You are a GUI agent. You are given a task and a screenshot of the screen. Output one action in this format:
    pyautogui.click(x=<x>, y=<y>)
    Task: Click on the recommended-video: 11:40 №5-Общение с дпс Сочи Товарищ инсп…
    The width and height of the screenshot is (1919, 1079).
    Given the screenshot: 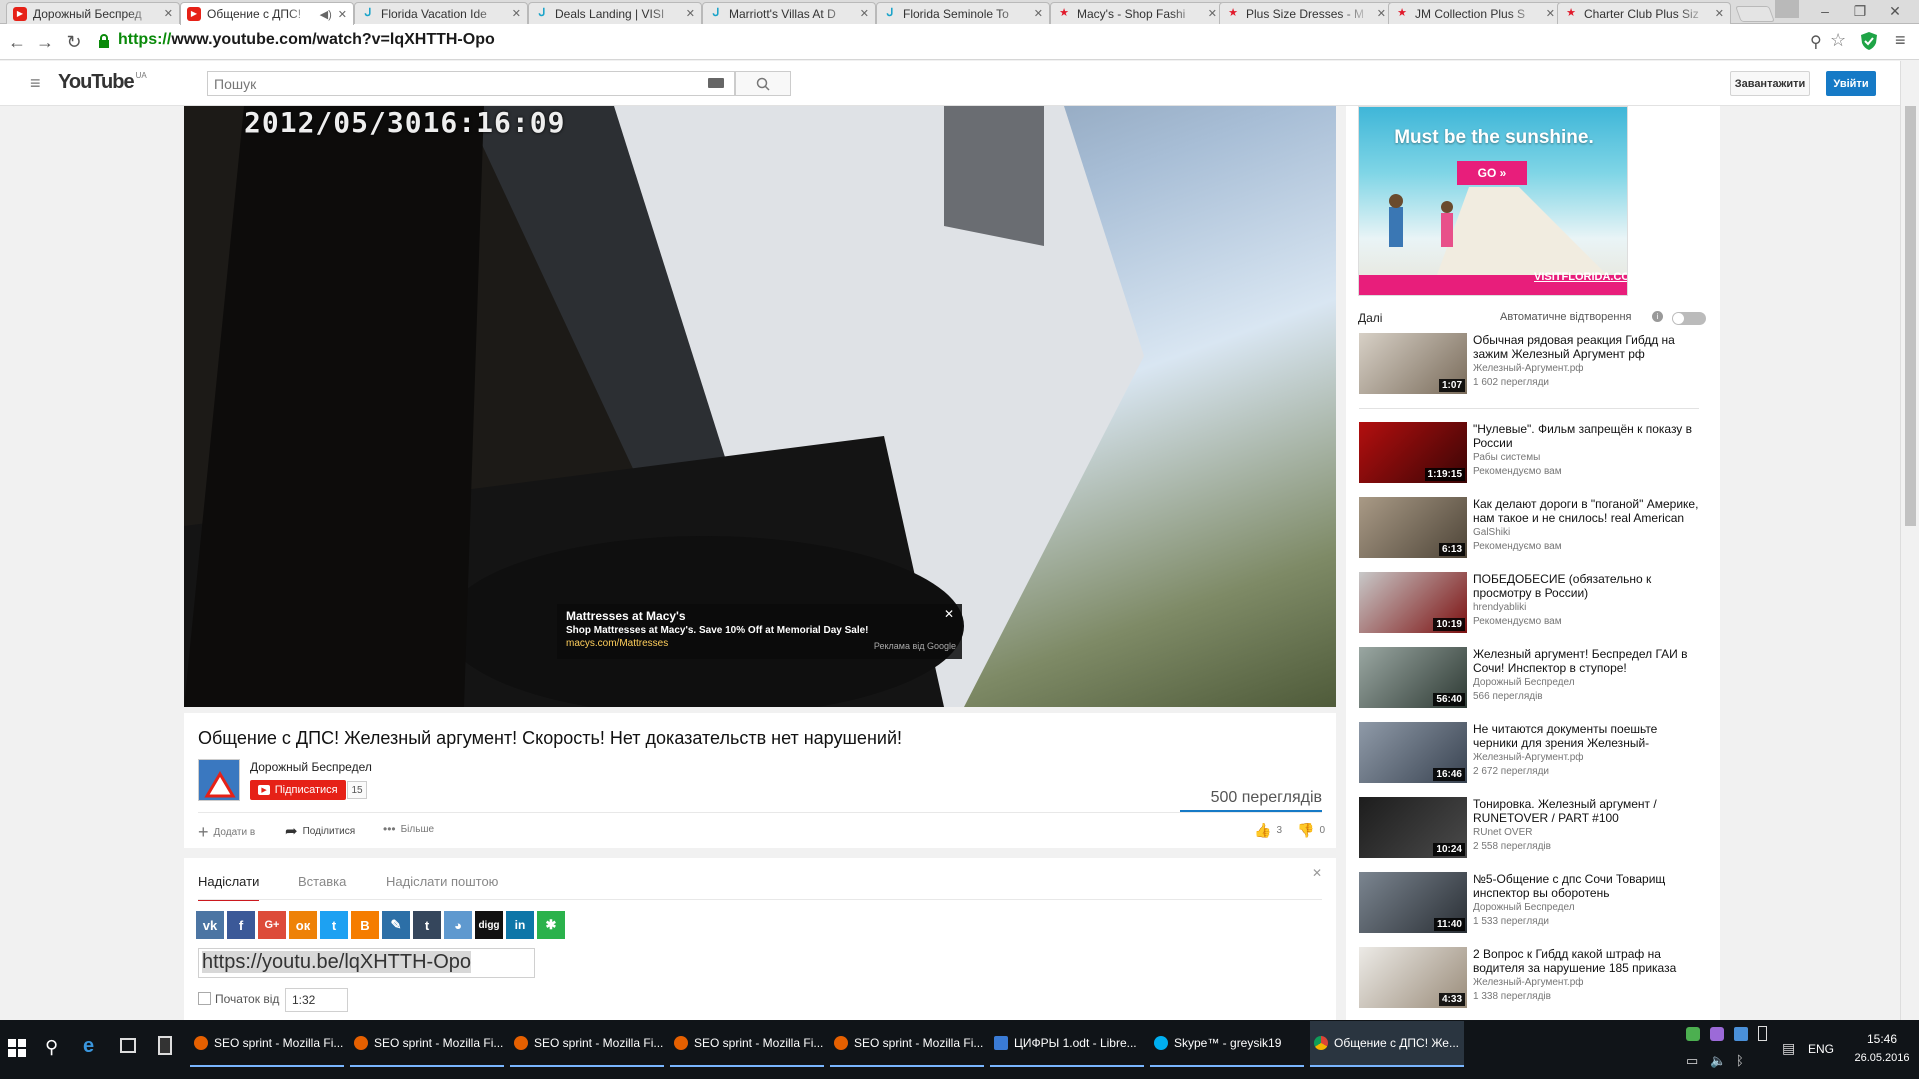 What is the action you would take?
    pyautogui.click(x=1529, y=905)
    